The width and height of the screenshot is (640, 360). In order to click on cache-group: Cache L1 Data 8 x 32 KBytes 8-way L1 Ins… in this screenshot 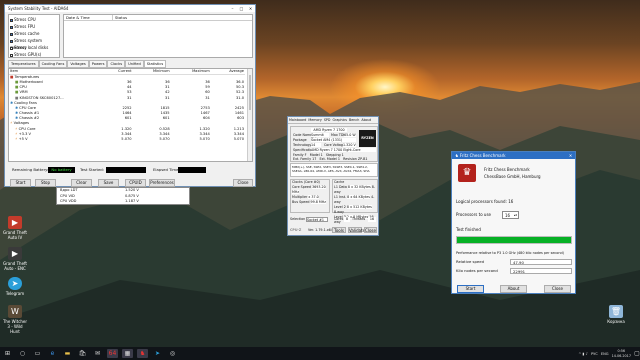, I will do `click(355, 201)`.